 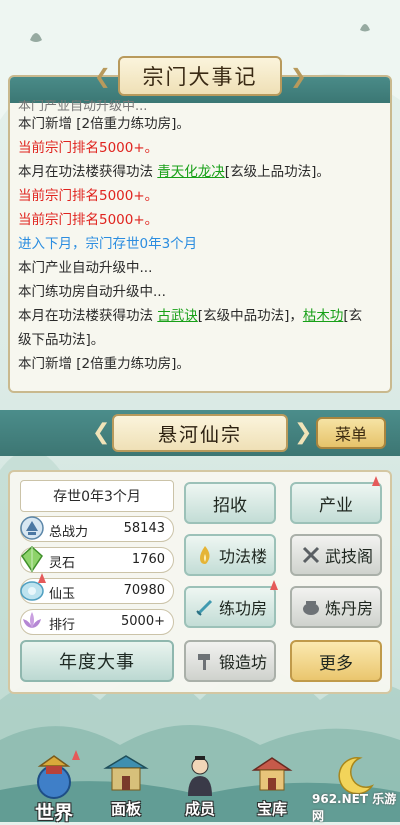 I want to click on skill-link: 枯木功, so click(x=323, y=316).